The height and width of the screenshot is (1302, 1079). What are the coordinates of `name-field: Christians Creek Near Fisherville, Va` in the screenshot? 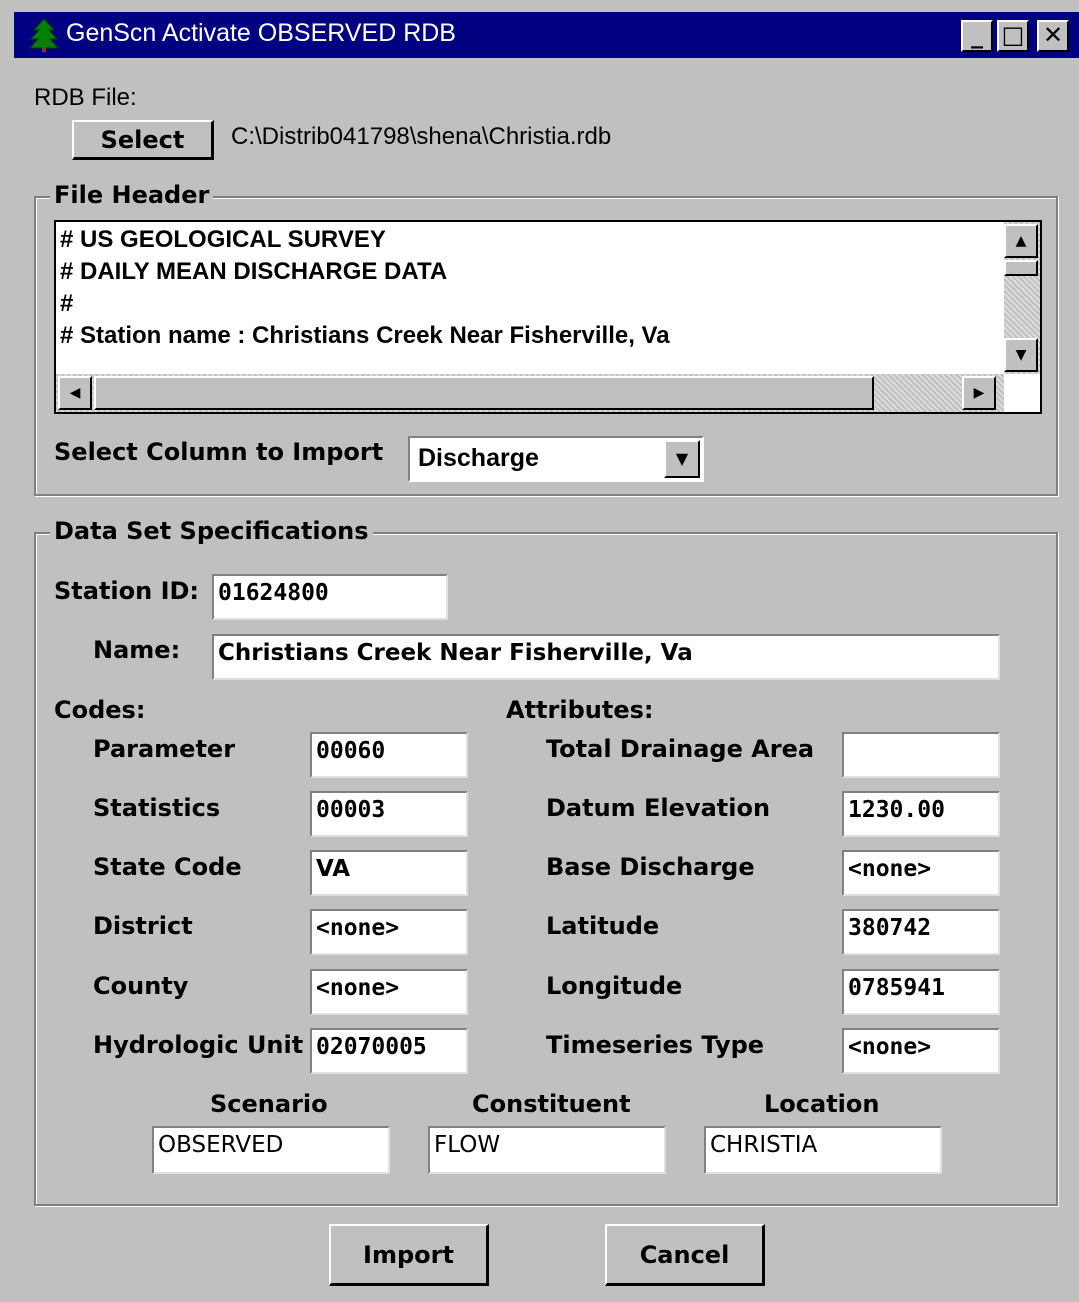 It's located at (606, 657).